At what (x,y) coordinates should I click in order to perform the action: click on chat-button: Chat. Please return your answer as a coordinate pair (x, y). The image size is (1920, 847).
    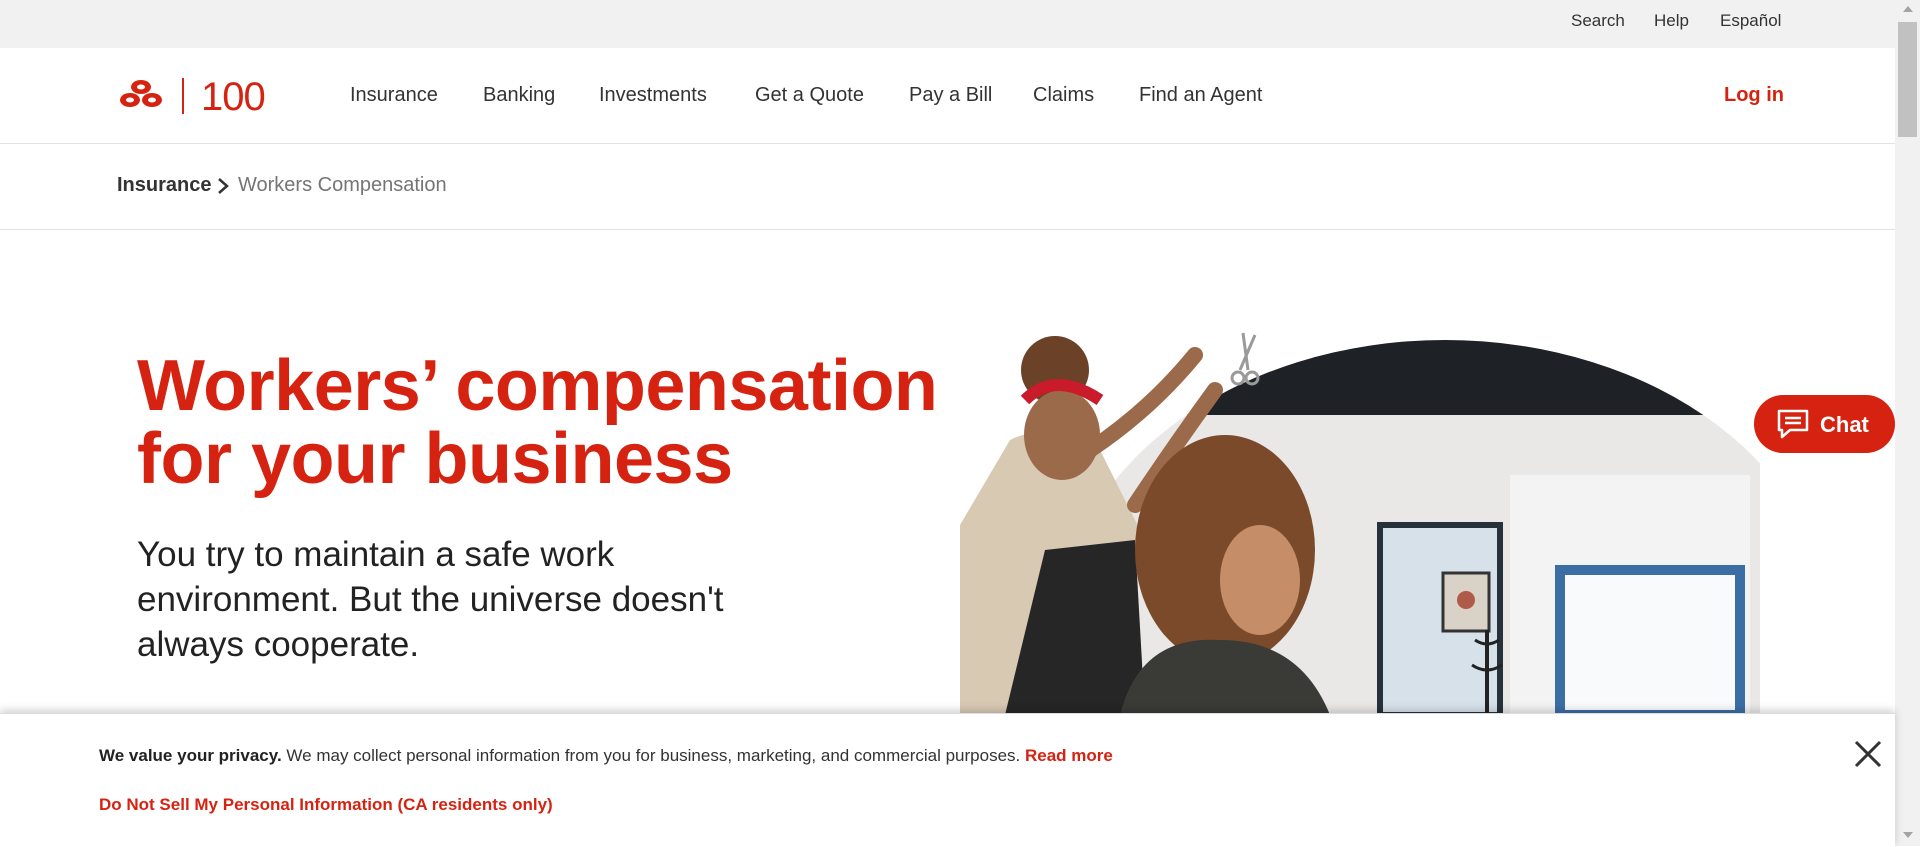
    Looking at the image, I should click on (1824, 424).